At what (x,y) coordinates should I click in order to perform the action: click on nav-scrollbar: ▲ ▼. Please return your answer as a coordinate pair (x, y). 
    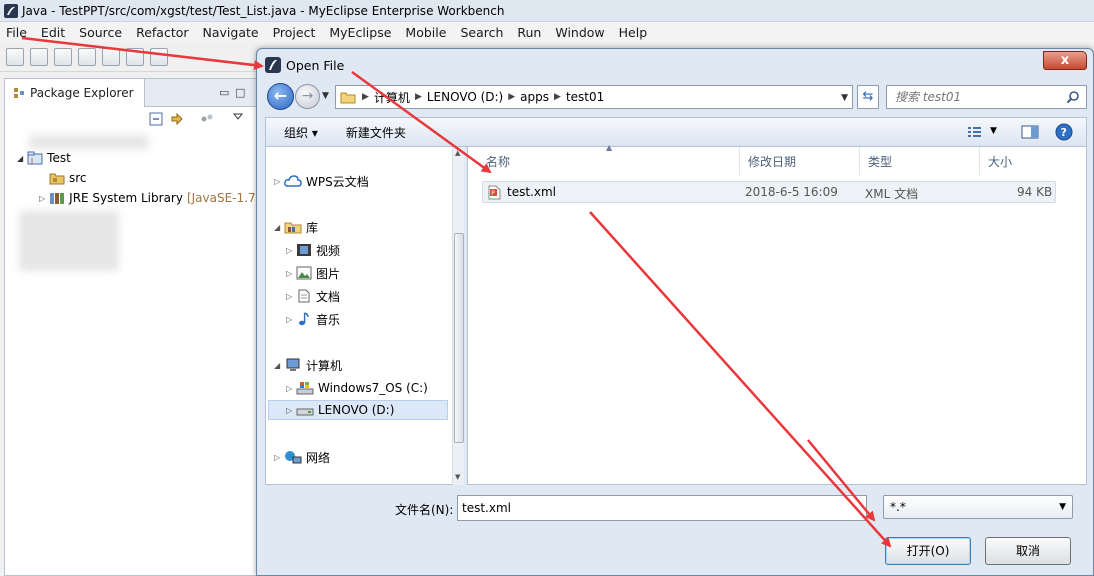
    Looking at the image, I should click on (458, 316).